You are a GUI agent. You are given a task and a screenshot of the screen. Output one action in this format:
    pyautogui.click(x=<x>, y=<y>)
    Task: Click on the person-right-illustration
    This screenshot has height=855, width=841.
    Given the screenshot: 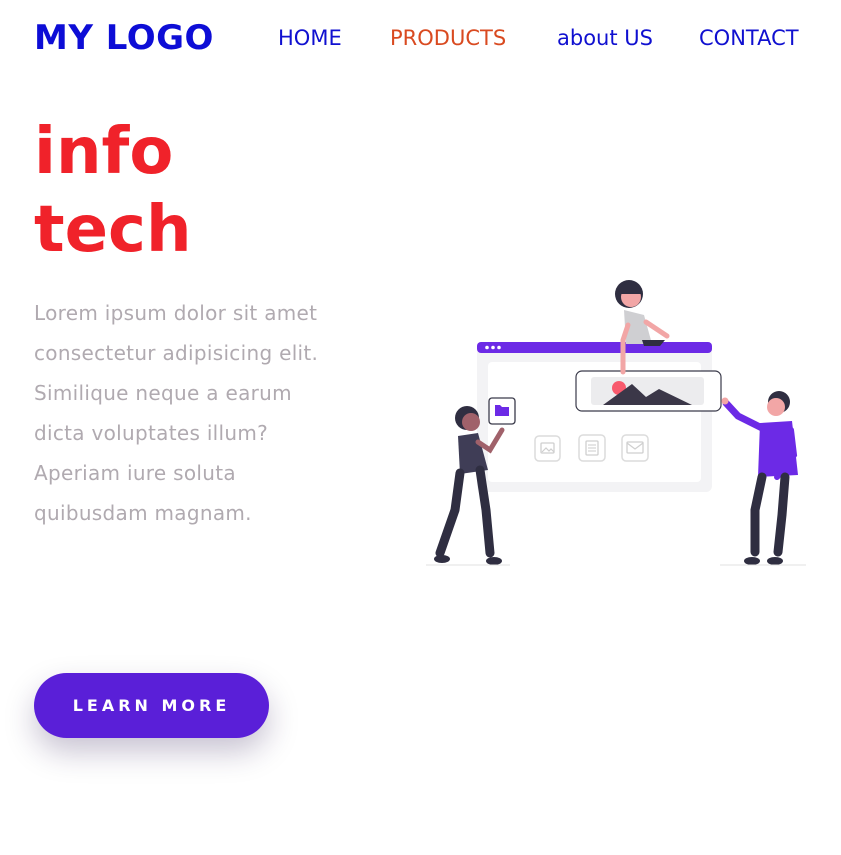 What is the action you would take?
    pyautogui.click(x=763, y=478)
    